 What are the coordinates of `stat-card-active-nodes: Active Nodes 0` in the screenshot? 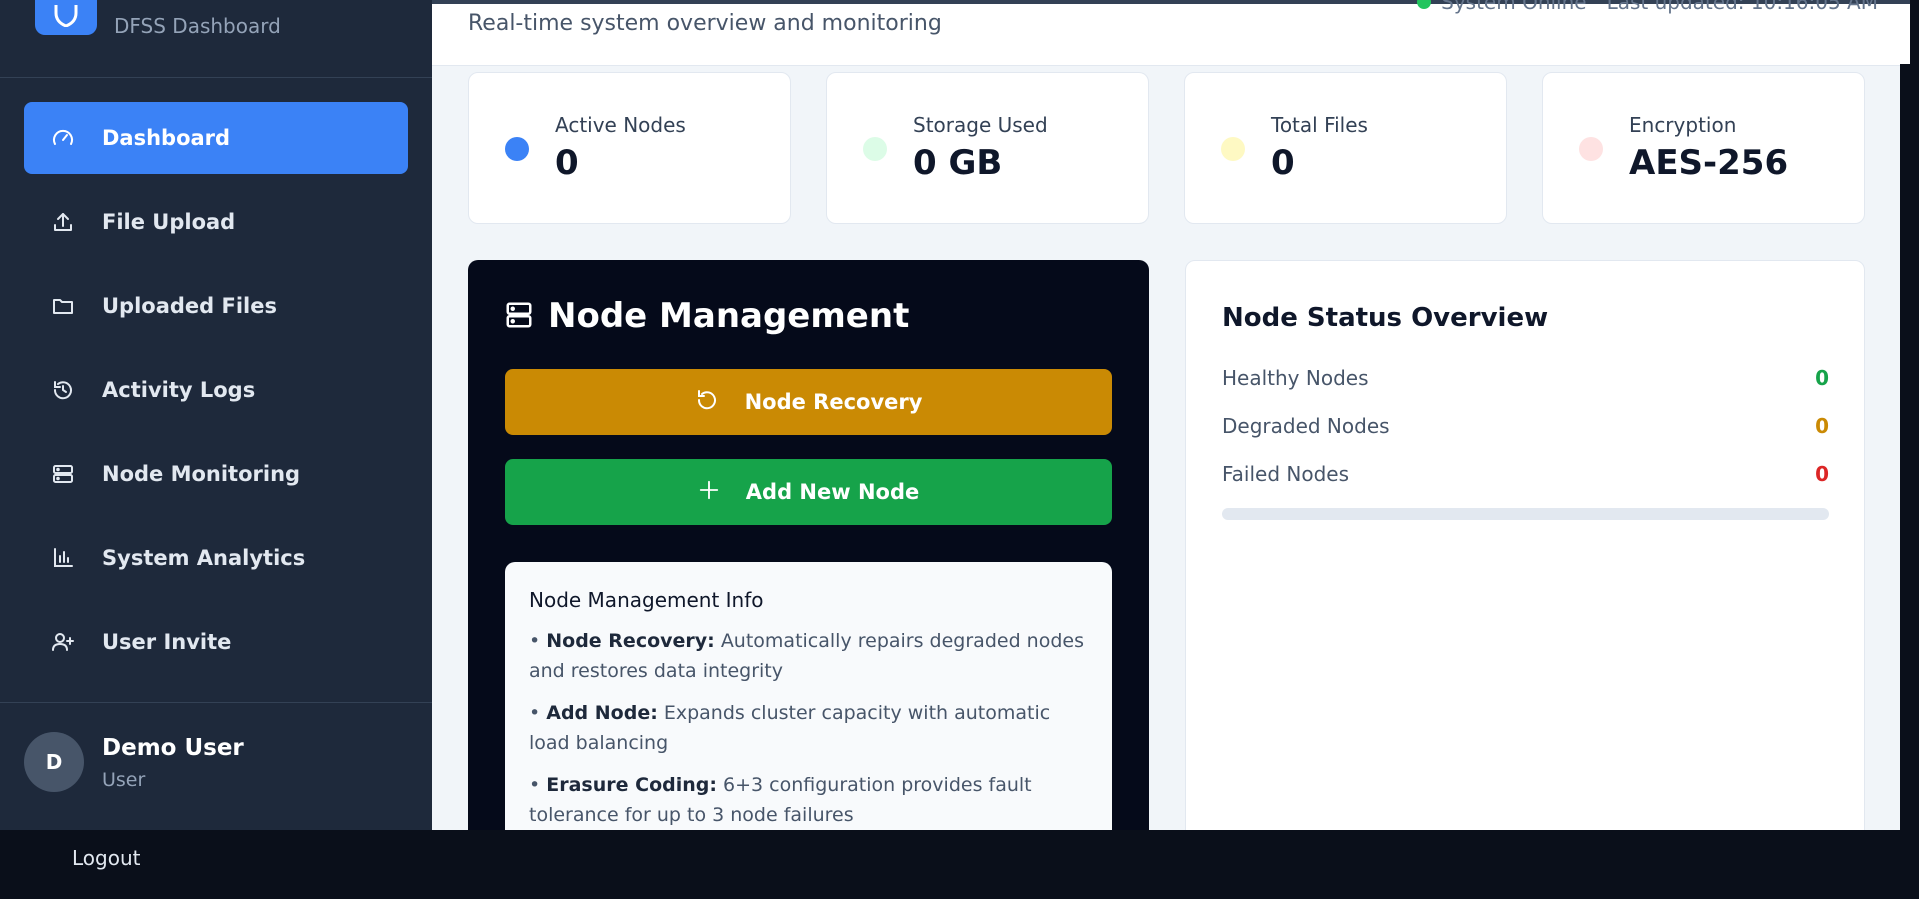 It's located at (629, 148).